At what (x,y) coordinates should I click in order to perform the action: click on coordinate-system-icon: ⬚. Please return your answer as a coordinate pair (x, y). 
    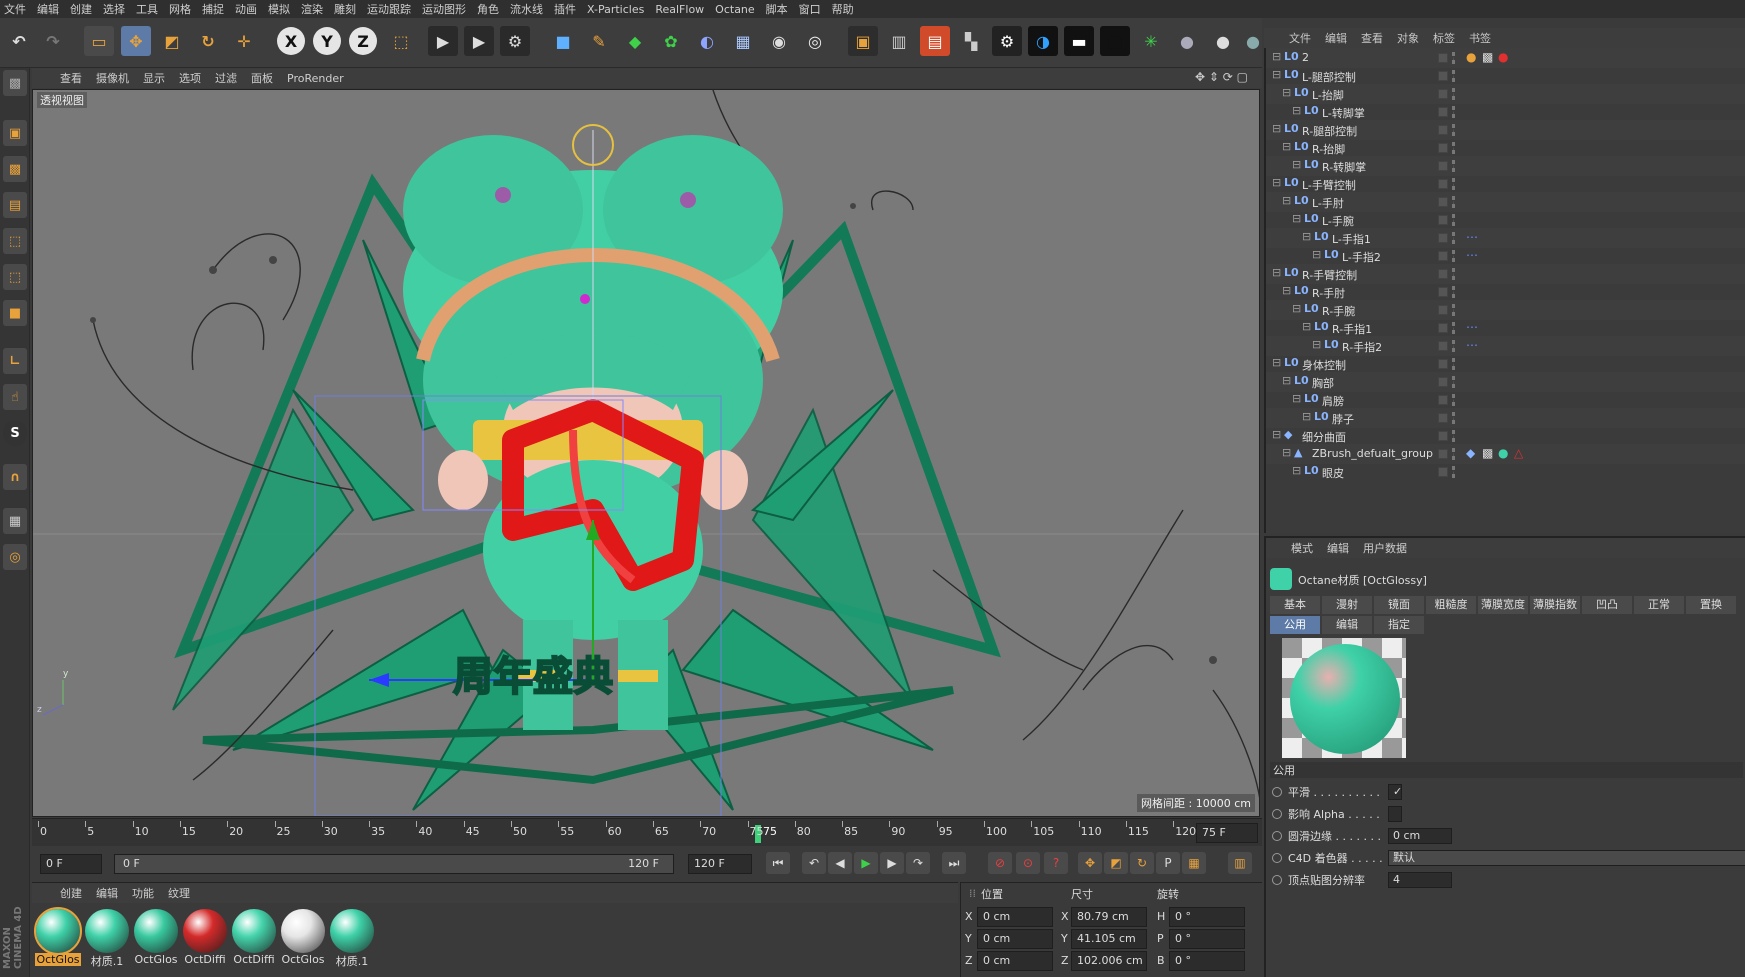
    Looking at the image, I should click on (401, 41).